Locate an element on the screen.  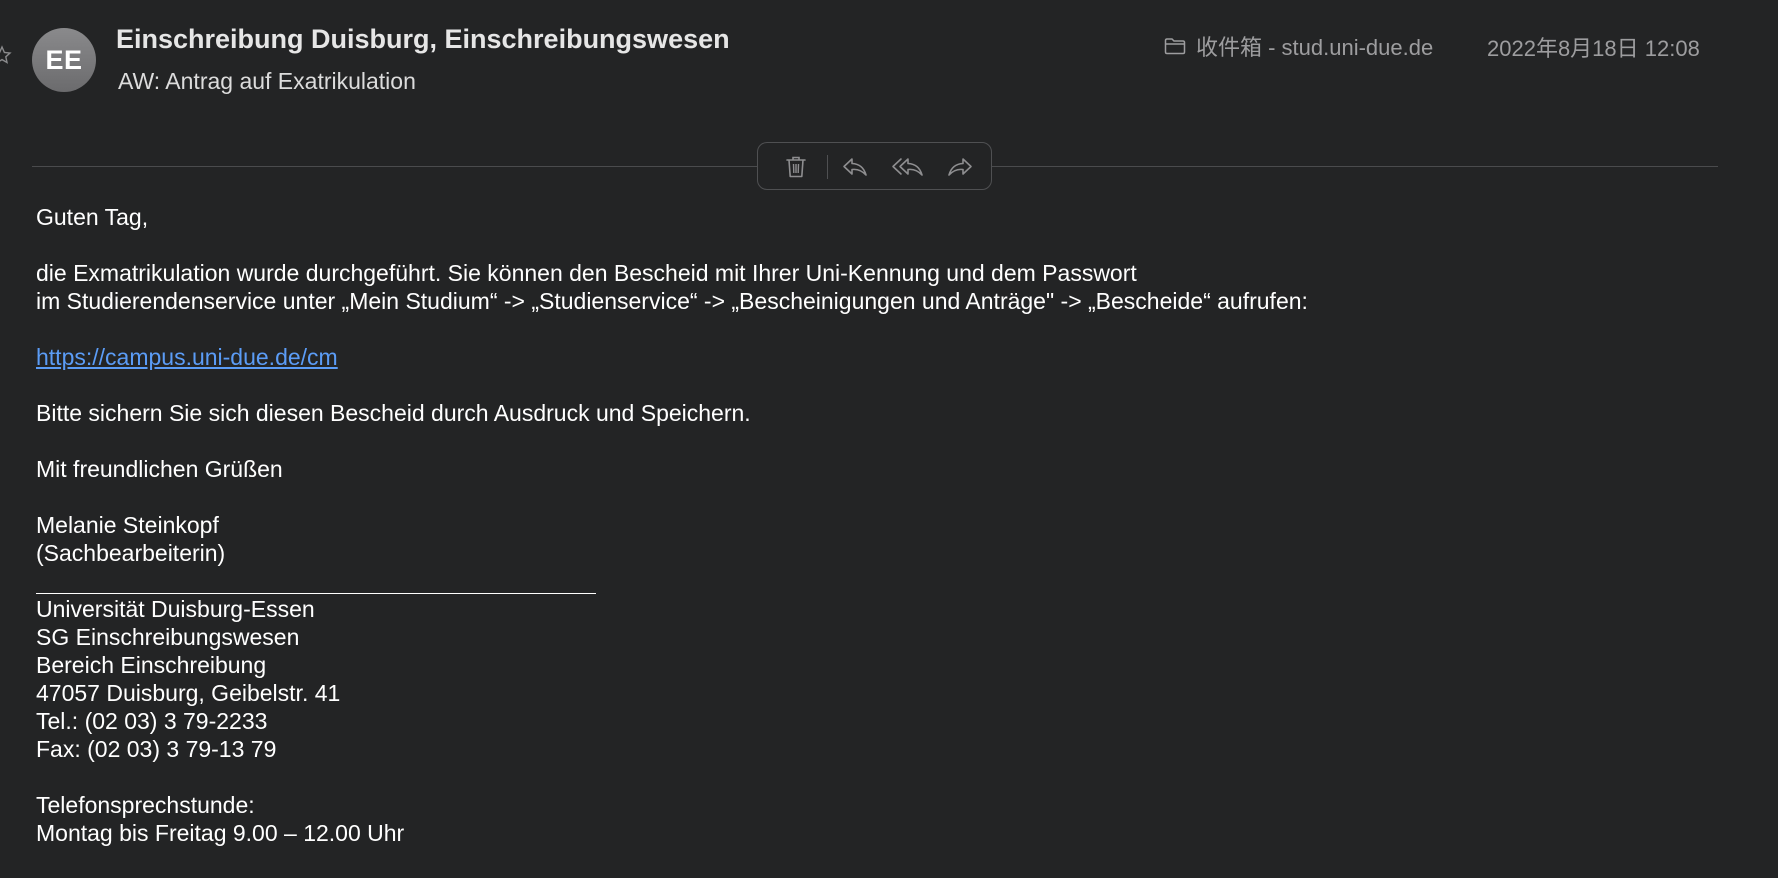
folder-icon is located at coordinates (1175, 46).